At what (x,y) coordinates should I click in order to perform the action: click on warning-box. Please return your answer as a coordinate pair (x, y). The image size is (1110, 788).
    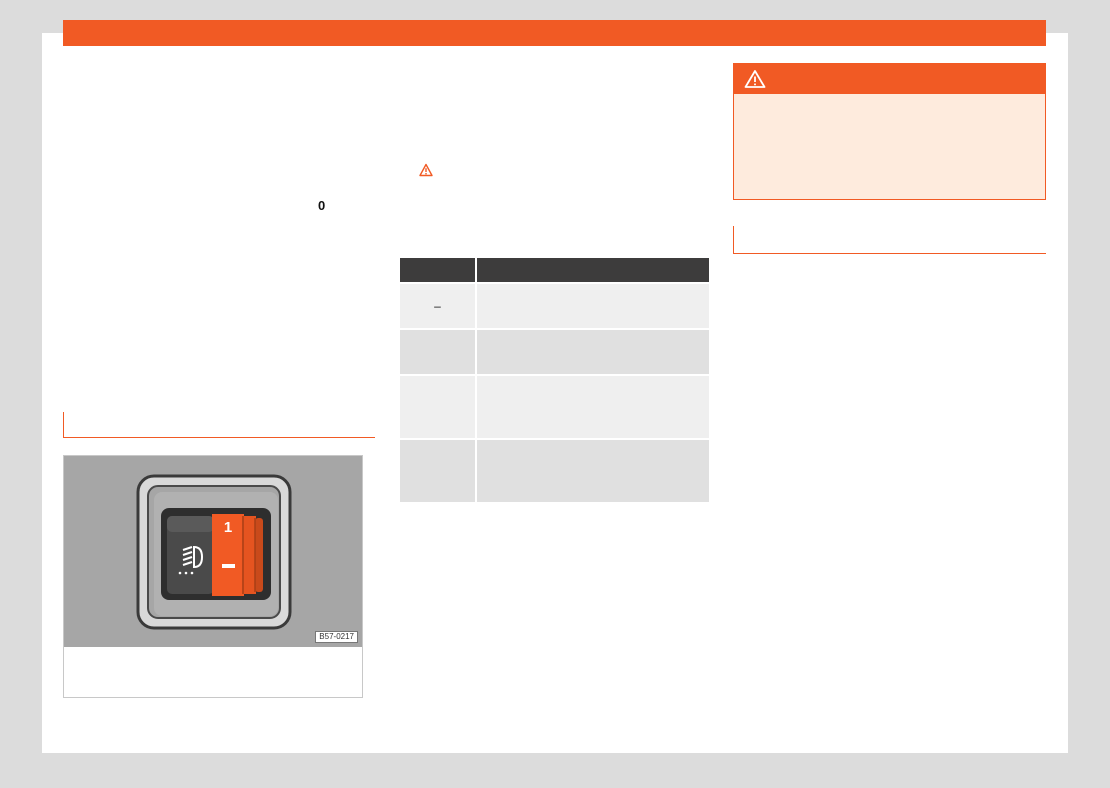
    Looking at the image, I should click on (889, 131).